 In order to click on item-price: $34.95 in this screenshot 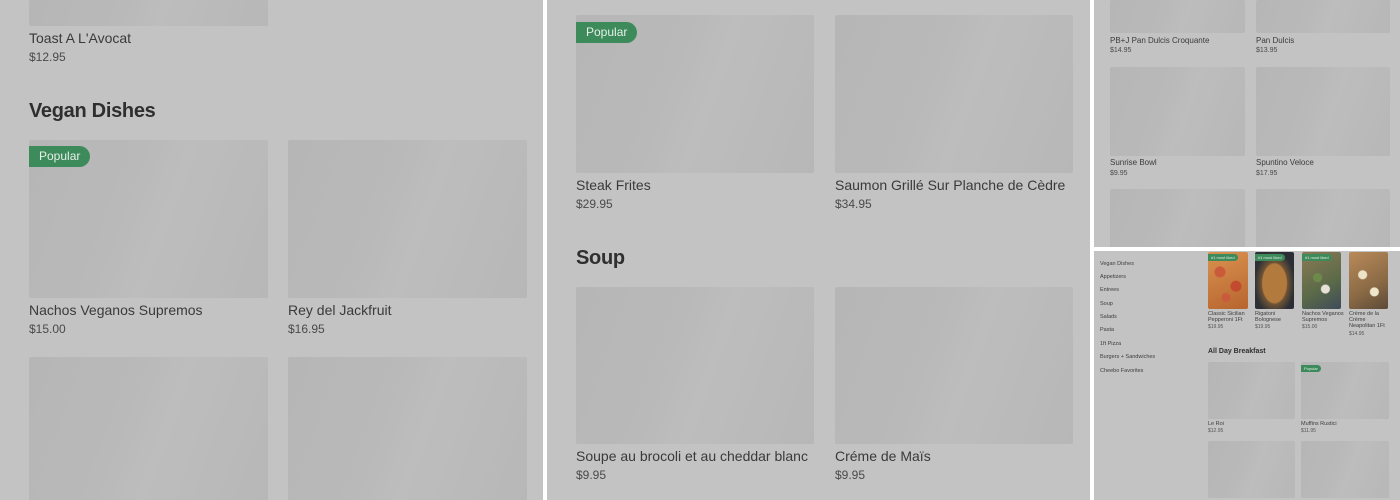, I will do `click(853, 204)`.